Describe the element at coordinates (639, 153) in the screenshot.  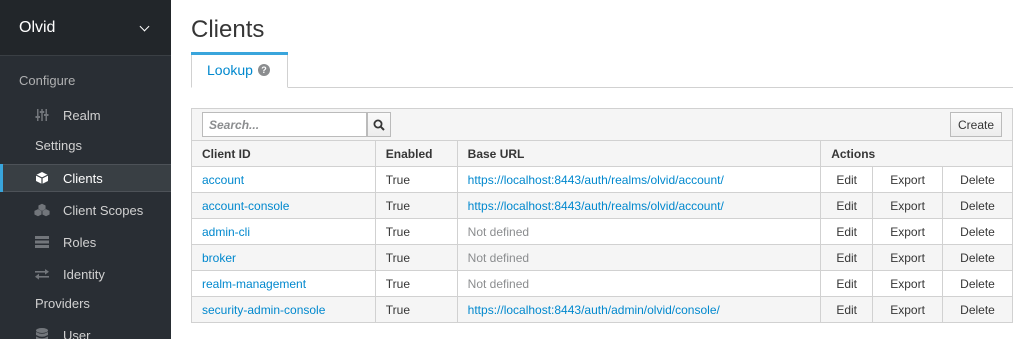
I see `column-header-base-url: Base URL` at that location.